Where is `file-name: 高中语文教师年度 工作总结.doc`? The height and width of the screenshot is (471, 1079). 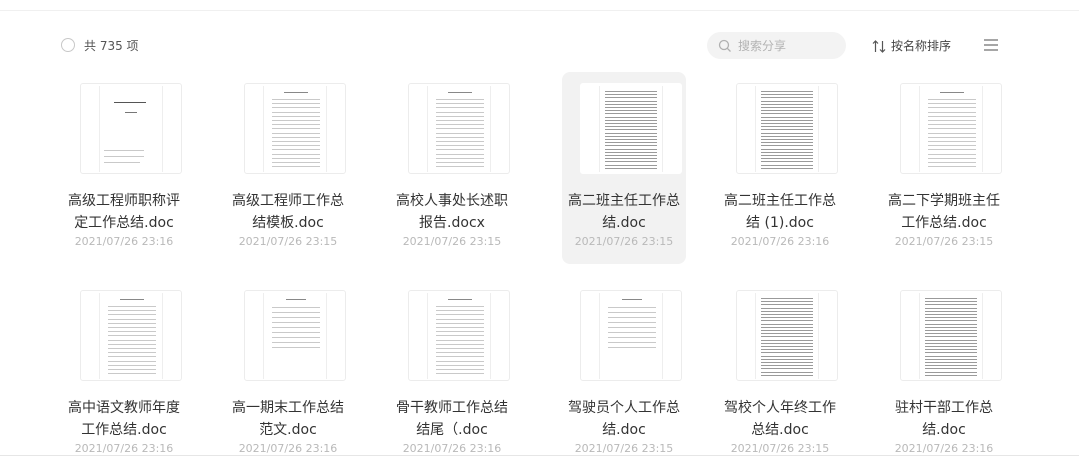
file-name: 高中语文教师年度 工作总结.doc is located at coordinates (124, 419).